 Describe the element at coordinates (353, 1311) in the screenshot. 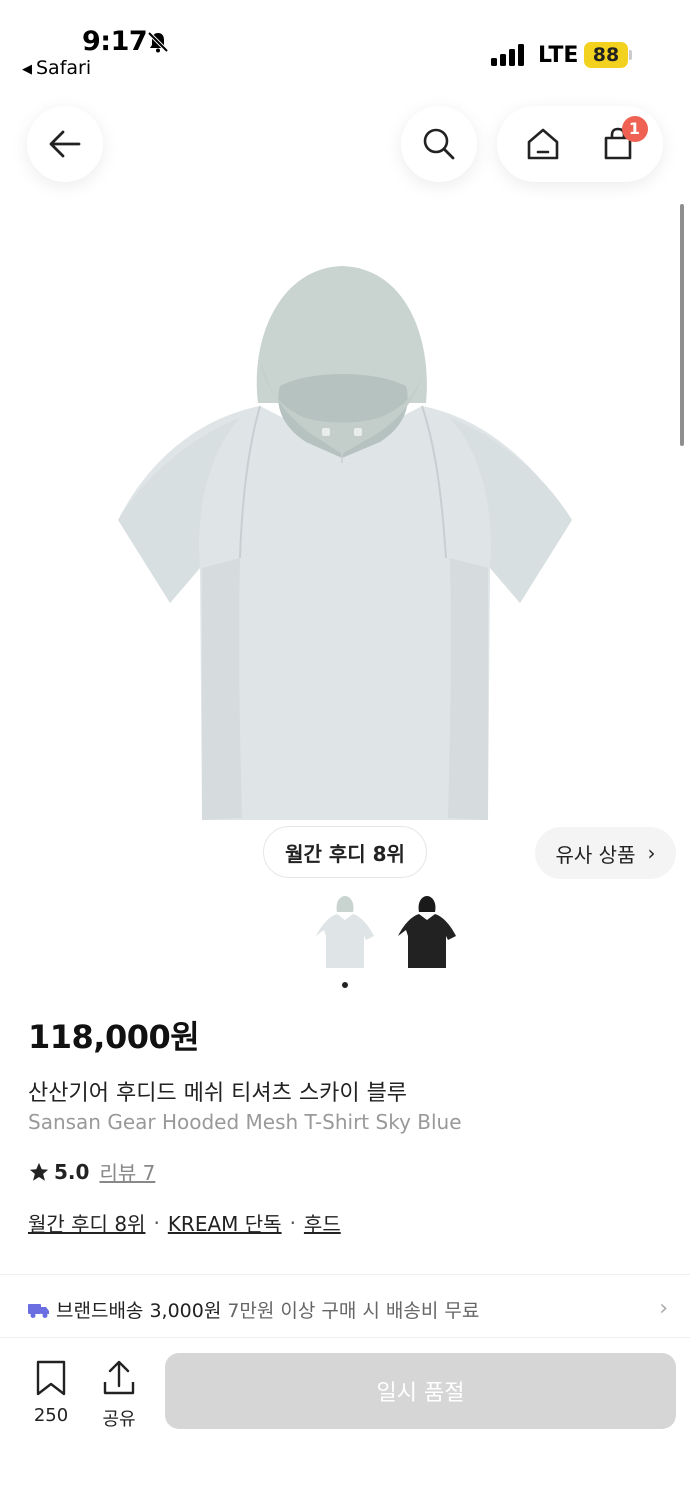

I see `shipping-condition: 7만원 이상 구매 시 배송비 무료` at that location.